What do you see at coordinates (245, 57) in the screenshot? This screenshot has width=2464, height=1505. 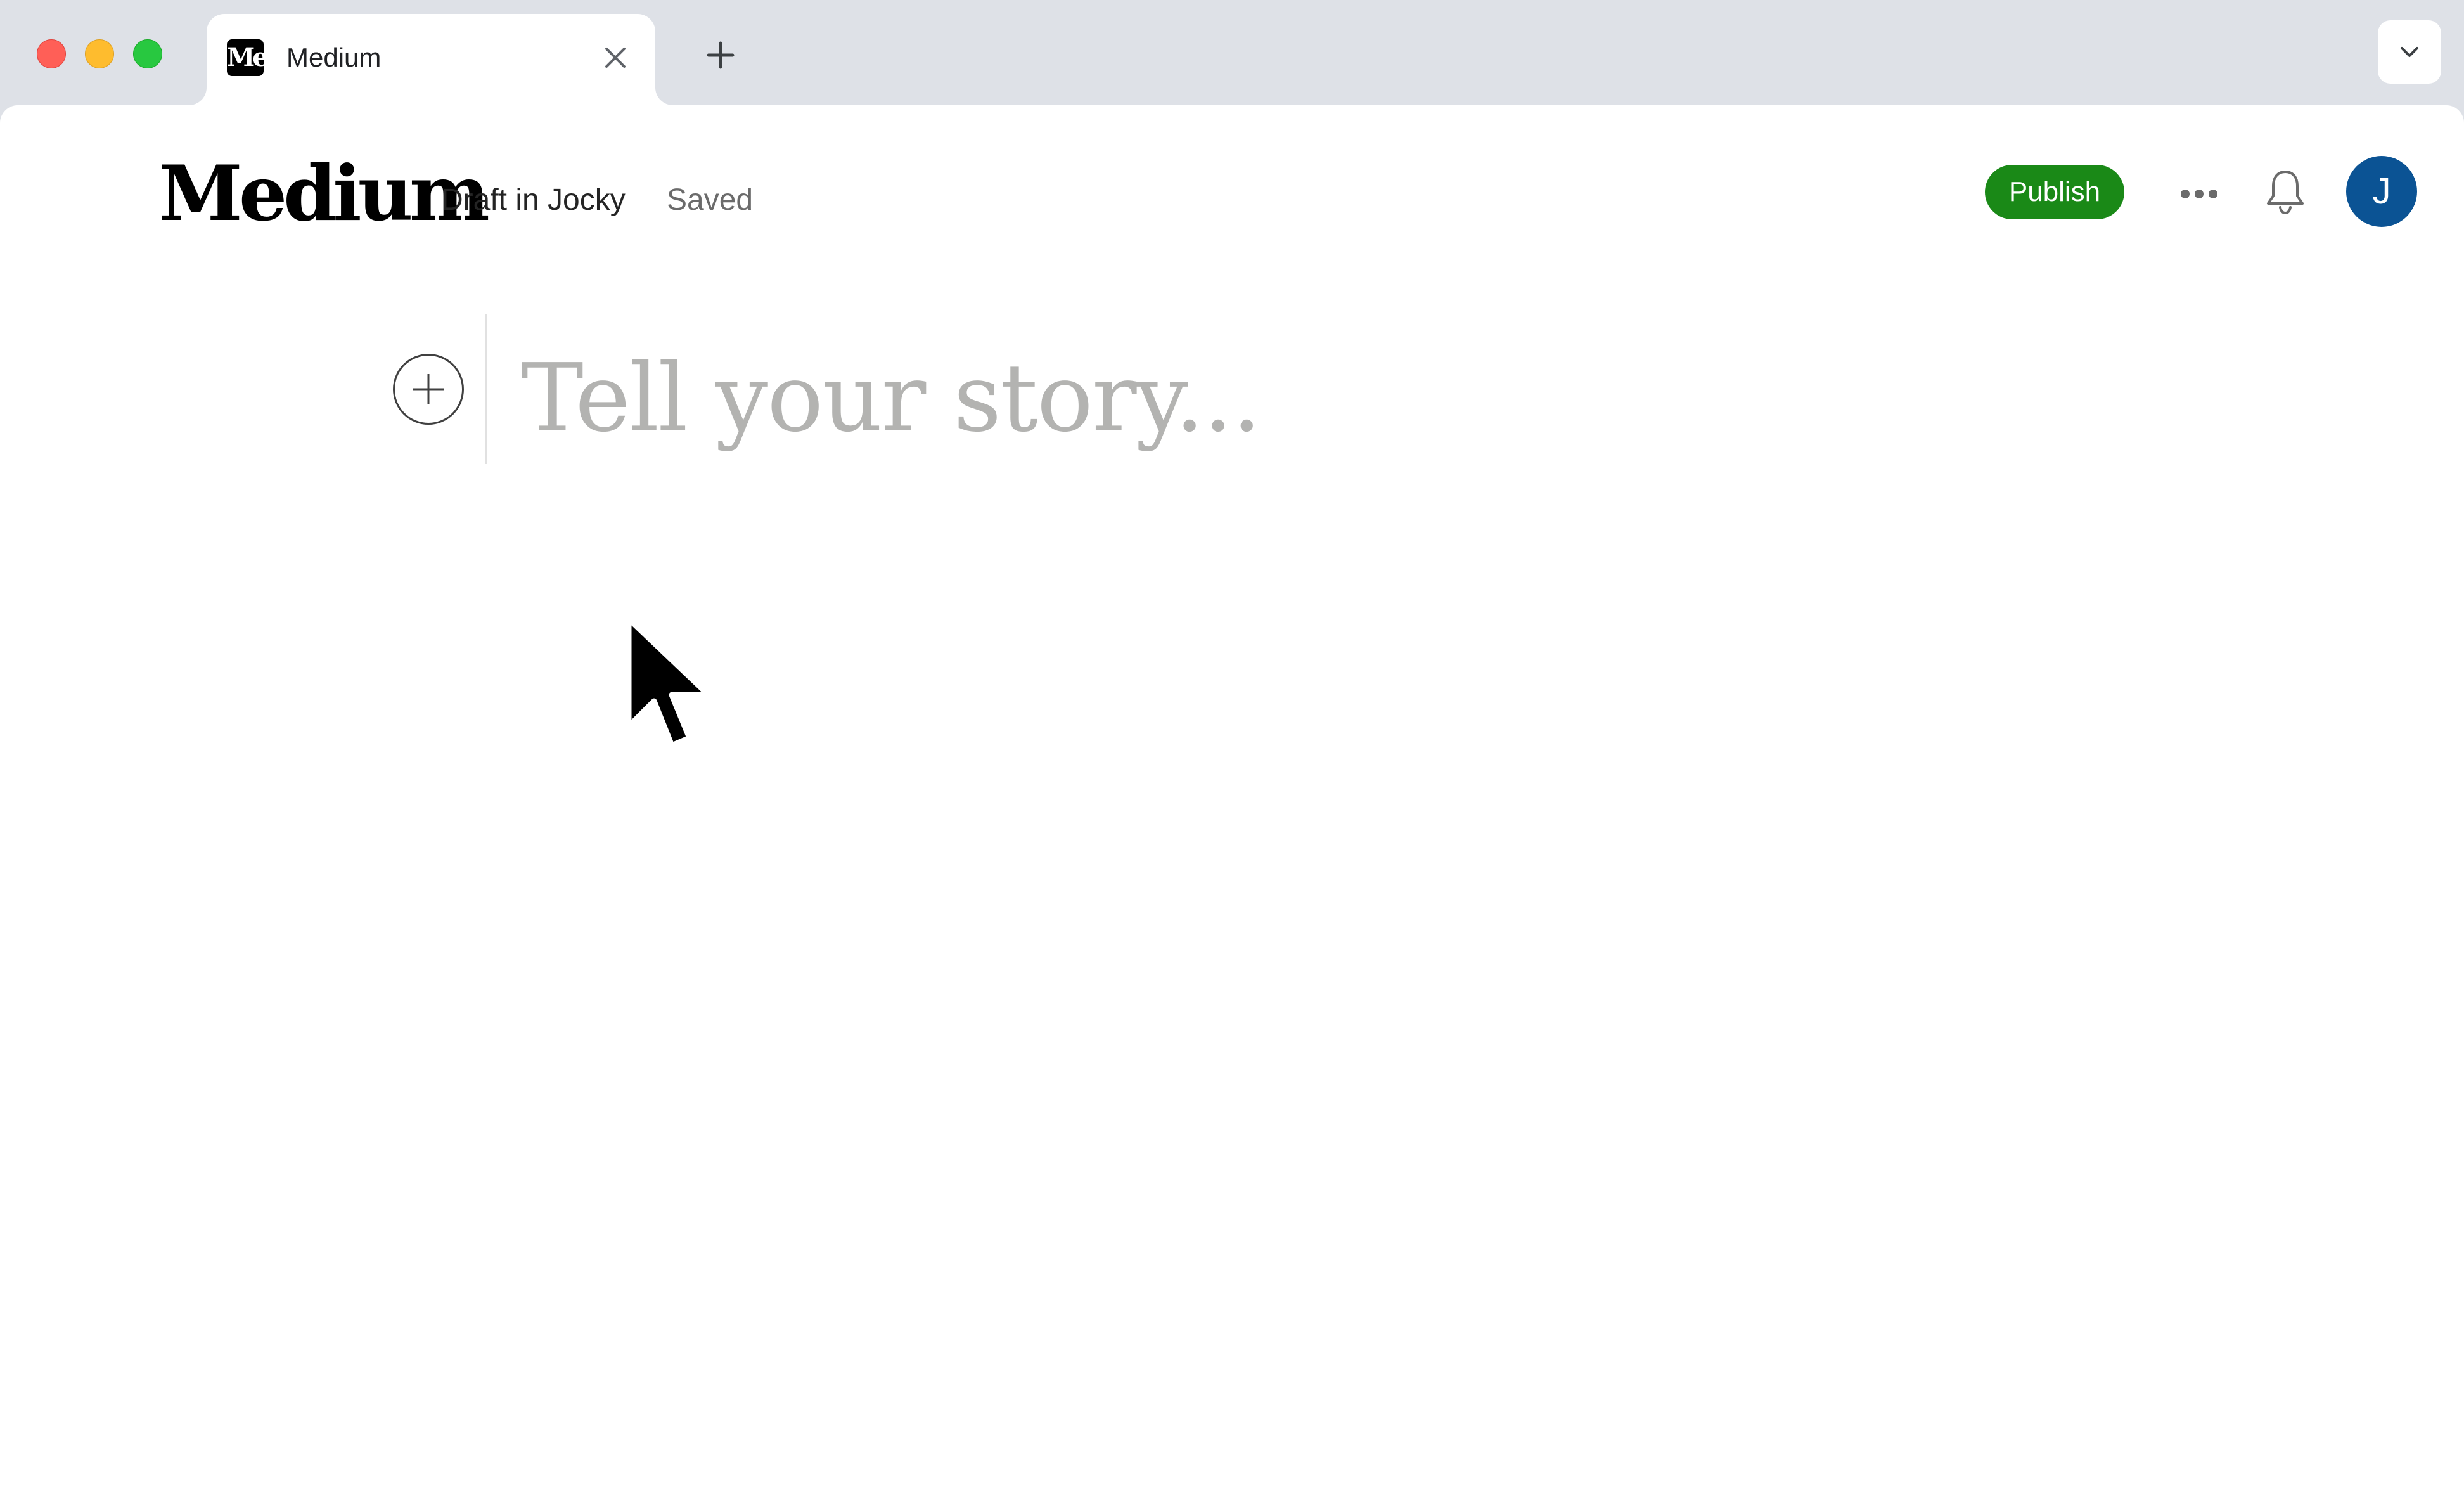 I see `medium-favicon-icon: Me` at bounding box center [245, 57].